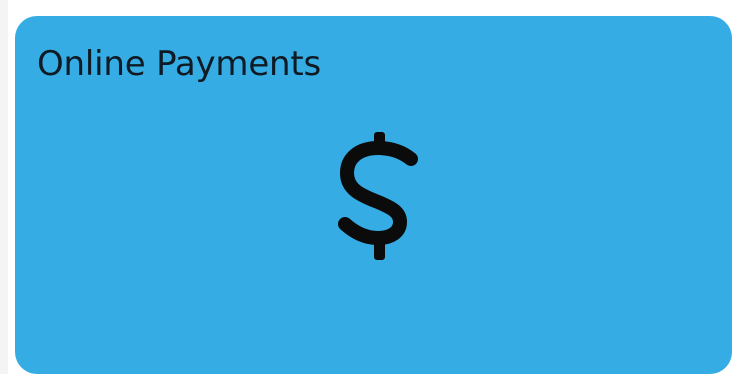 This screenshot has height=374, width=732. I want to click on page-edge-strip, so click(4, 187).